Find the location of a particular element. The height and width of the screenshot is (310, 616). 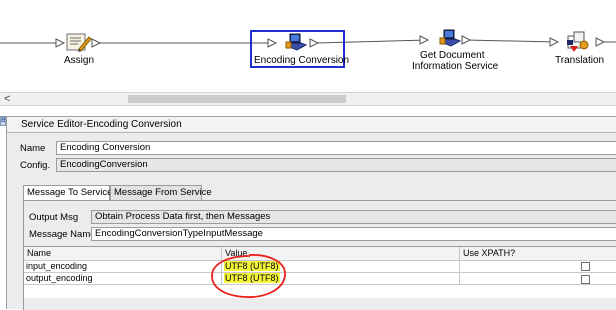

column-header-use-xpath: Use XPATH? is located at coordinates (538, 254).